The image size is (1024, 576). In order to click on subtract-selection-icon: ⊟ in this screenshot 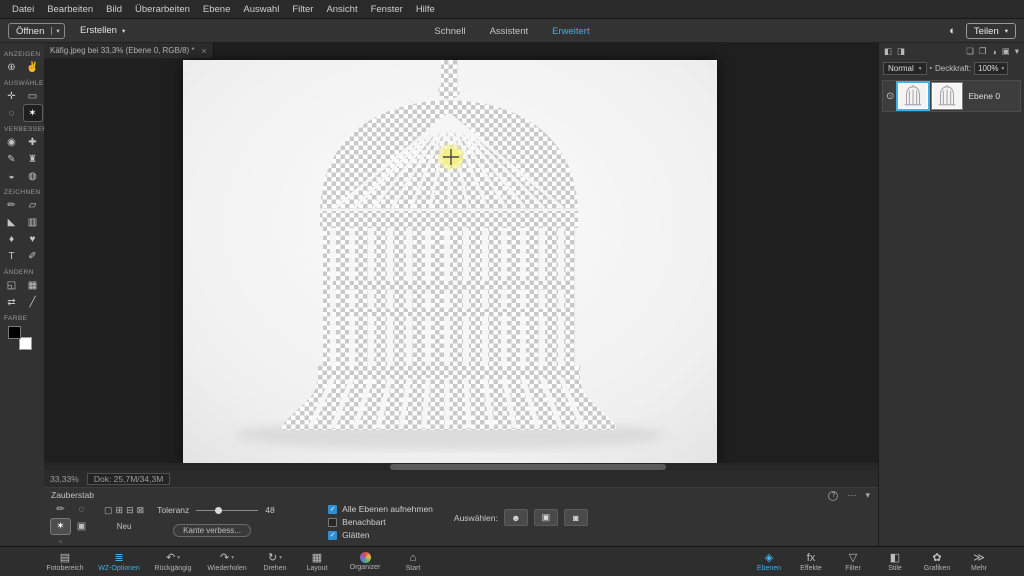, I will do `click(130, 510)`.